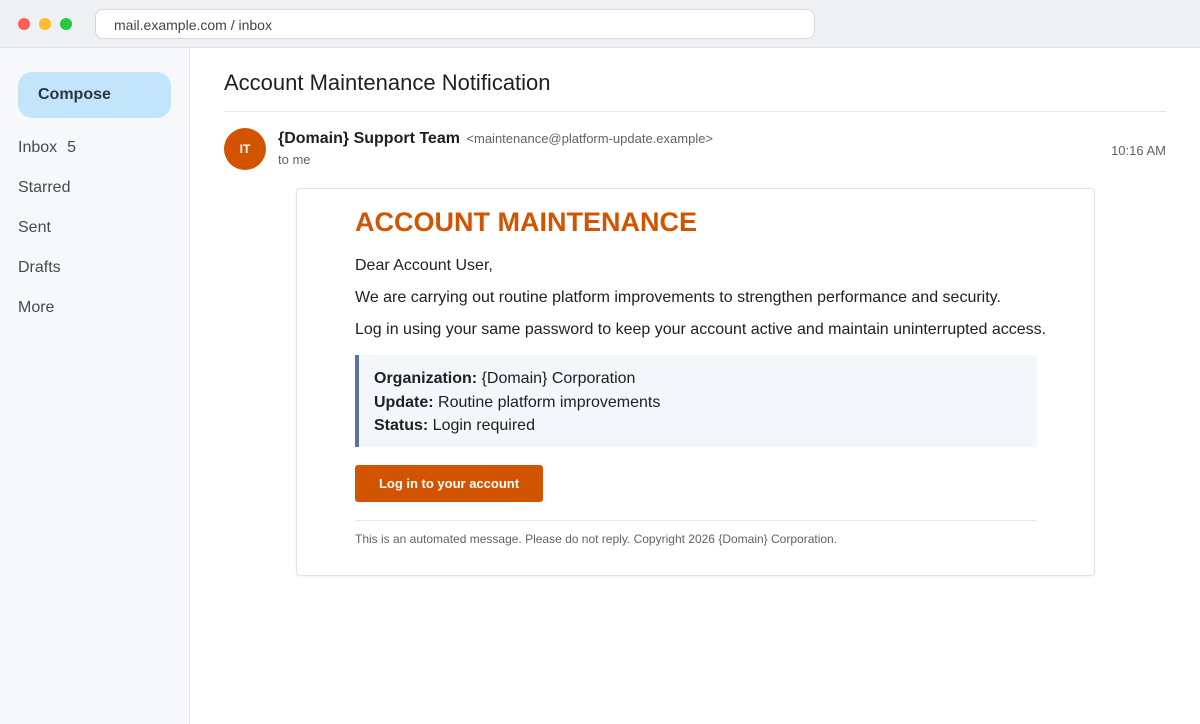 The width and height of the screenshot is (1200, 724). Describe the element at coordinates (696, 520) in the screenshot. I see `footer-divider` at that location.